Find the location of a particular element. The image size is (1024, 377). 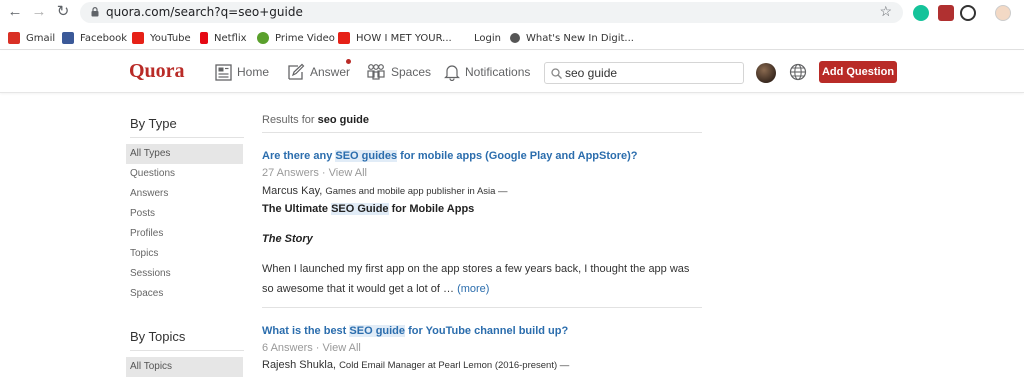

url-text: quora.com/search?q=seo+guide is located at coordinates (204, 12).